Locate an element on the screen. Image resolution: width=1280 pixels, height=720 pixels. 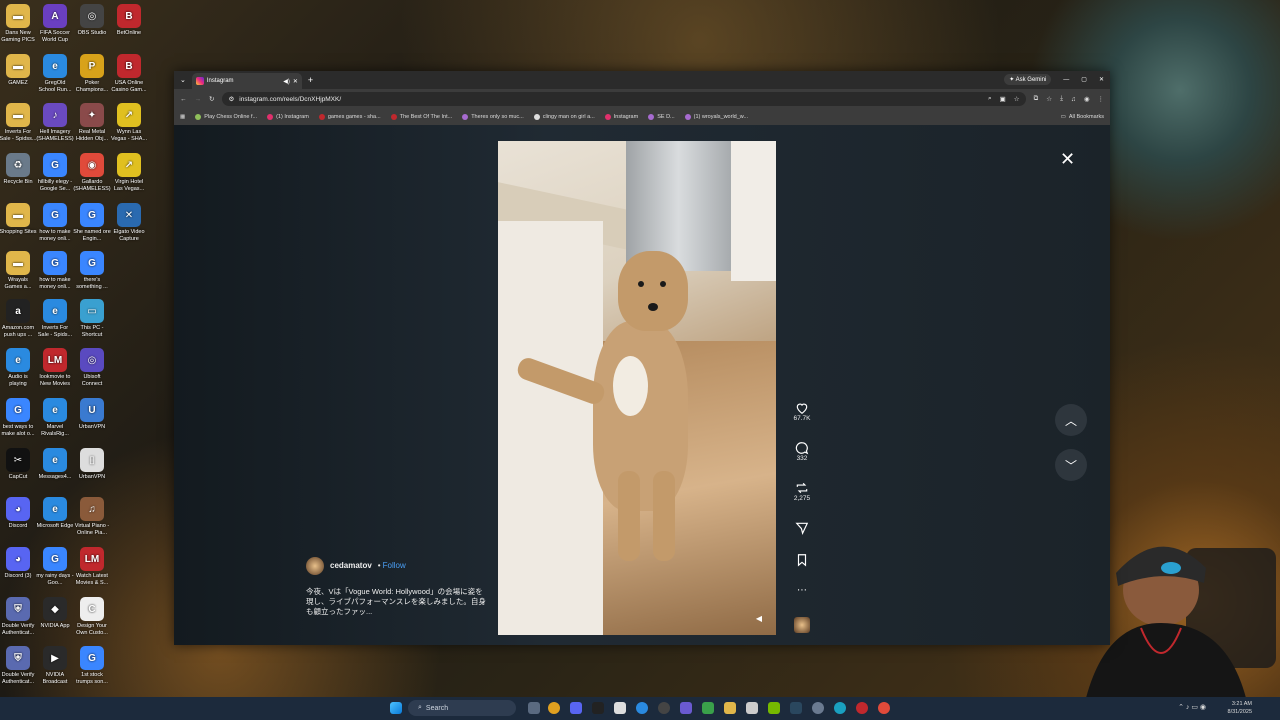
desktop-icon: ✂ CapCut is located at coordinates (18, 464).